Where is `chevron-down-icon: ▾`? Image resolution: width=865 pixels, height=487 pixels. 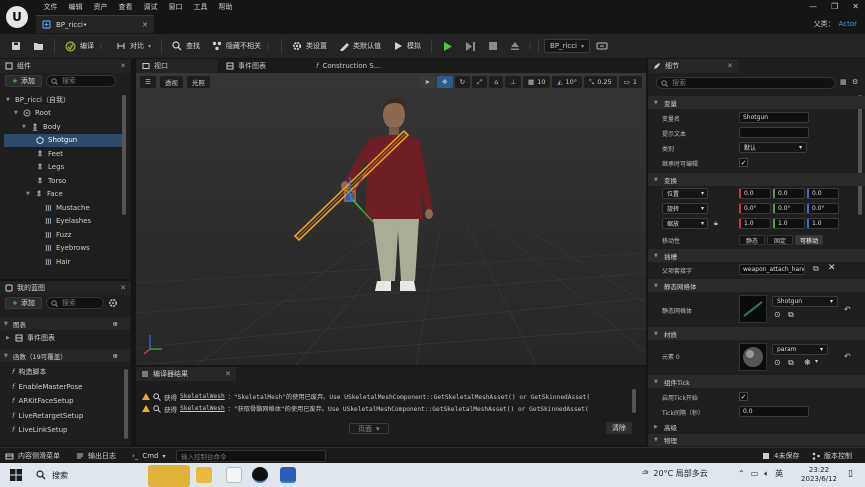
chevron-down-icon: ▾ is located at coordinates (816, 361).